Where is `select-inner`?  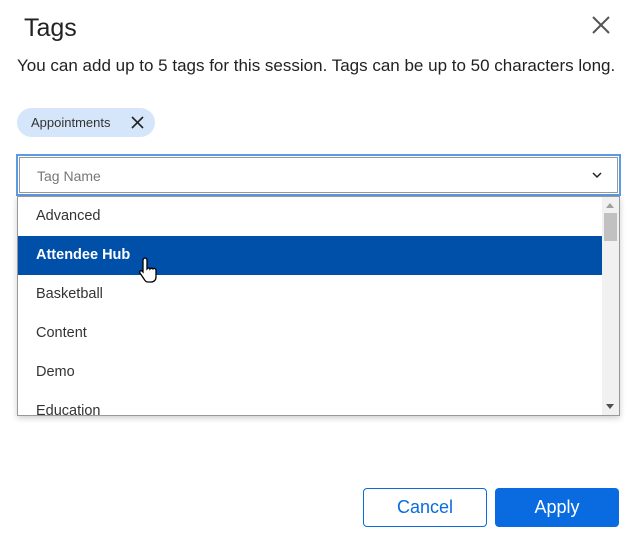 select-inner is located at coordinates (318, 175).